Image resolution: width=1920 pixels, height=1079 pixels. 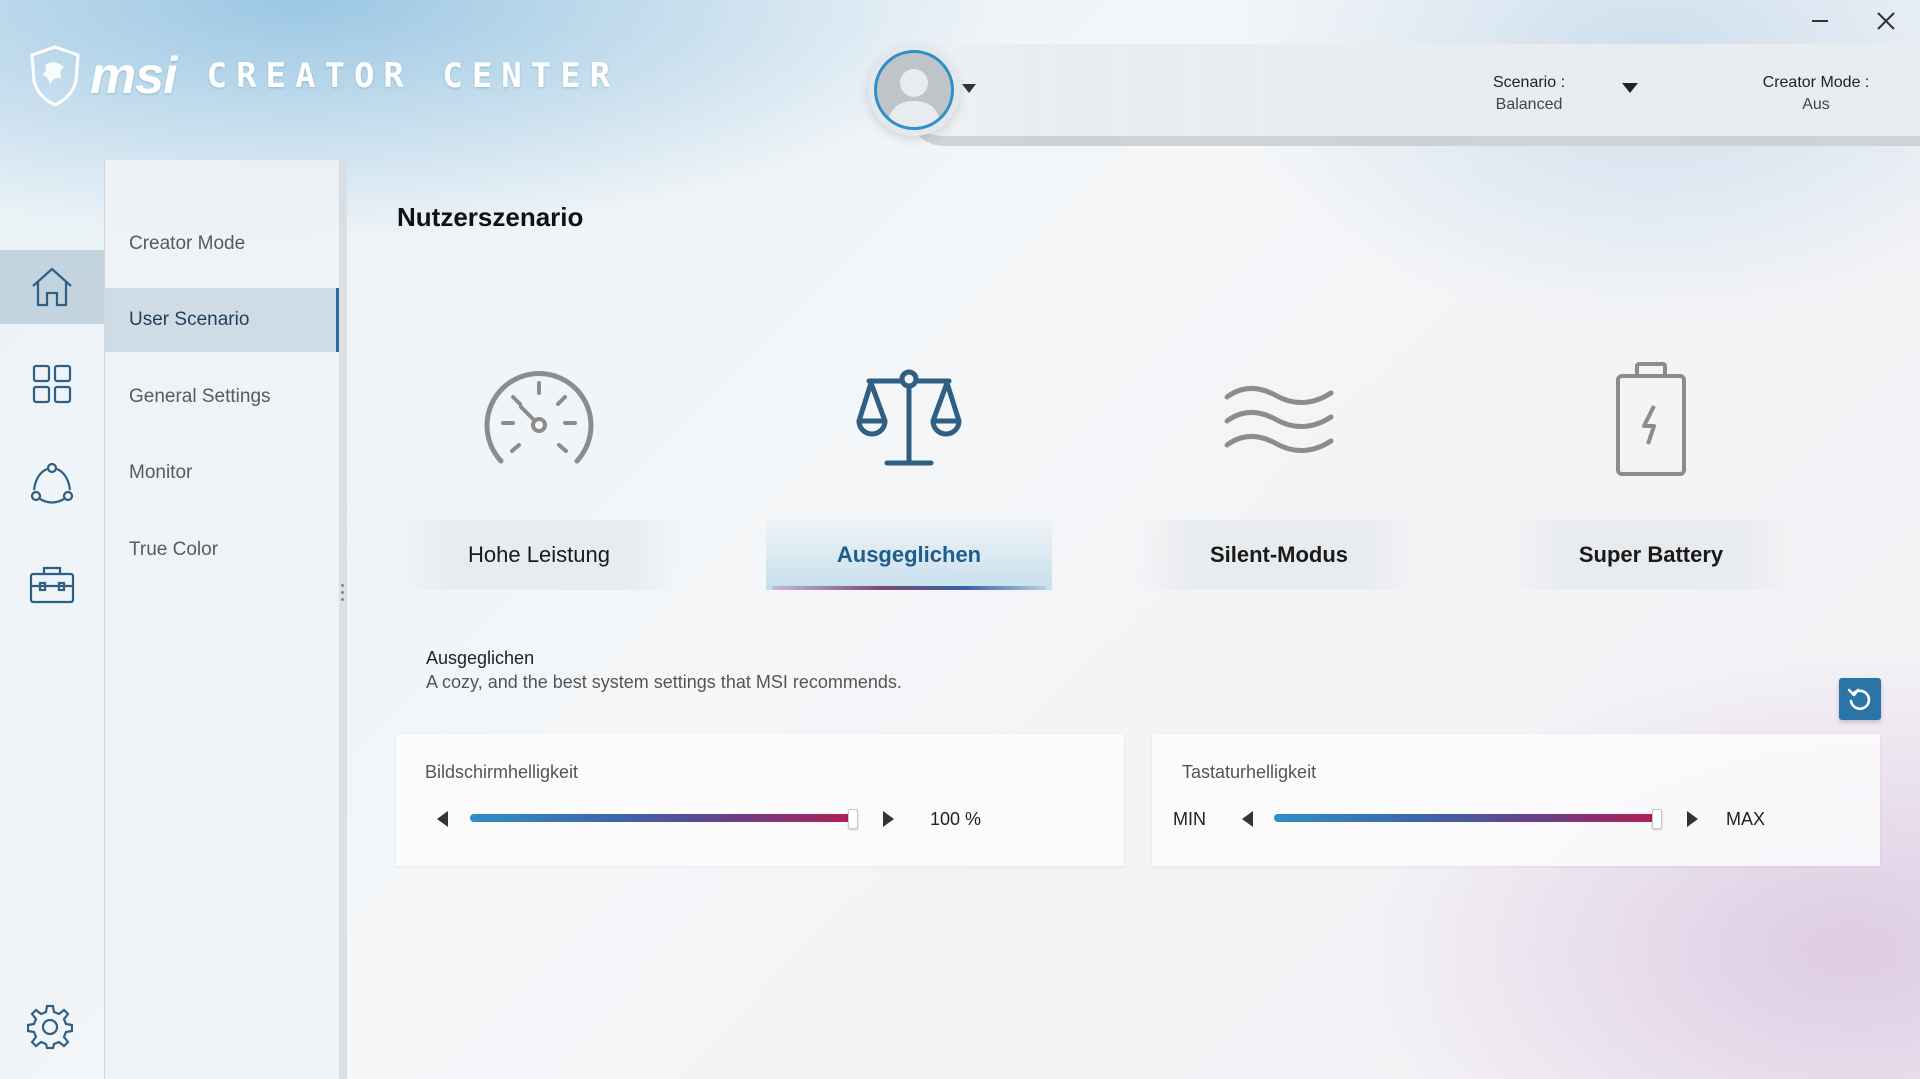 I want to click on keyboard-brightness-increase-button, so click(x=1692, y=819).